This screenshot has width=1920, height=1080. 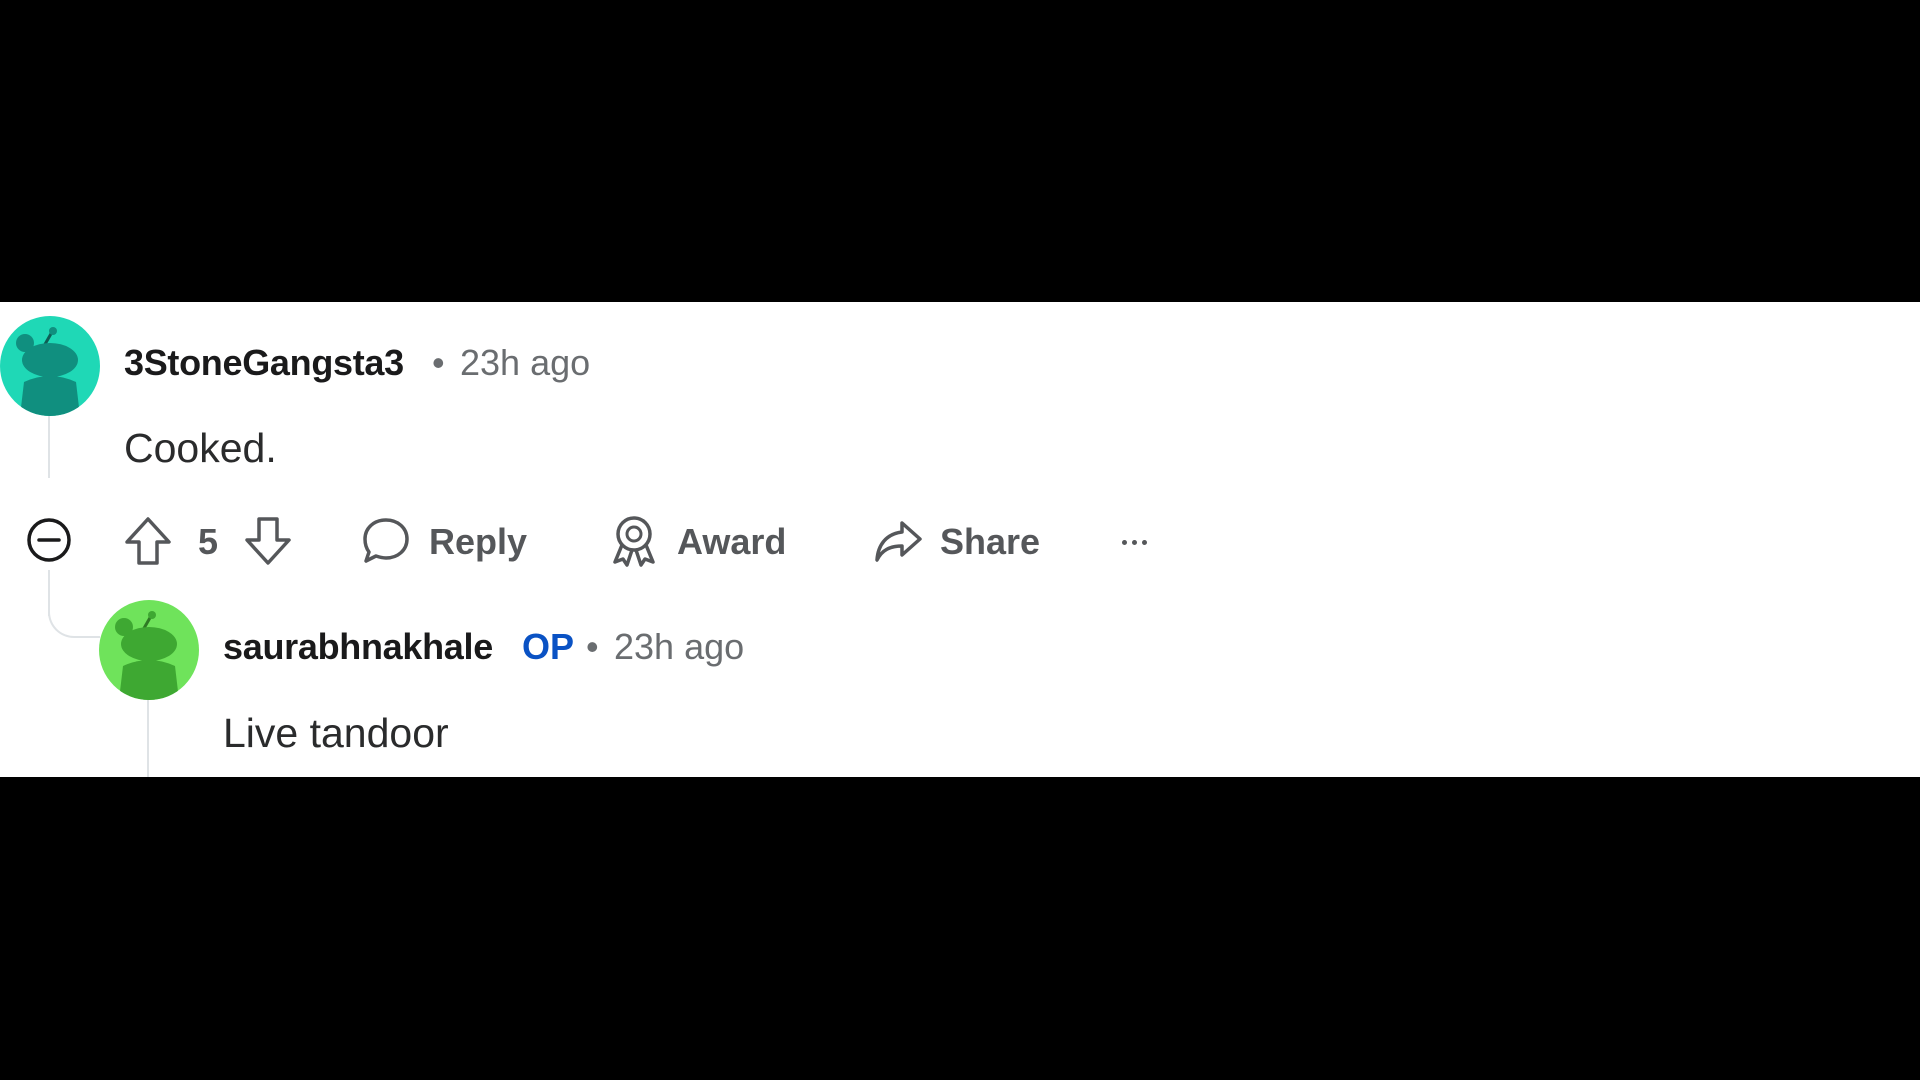 I want to click on award-button: Award, so click(x=699, y=541).